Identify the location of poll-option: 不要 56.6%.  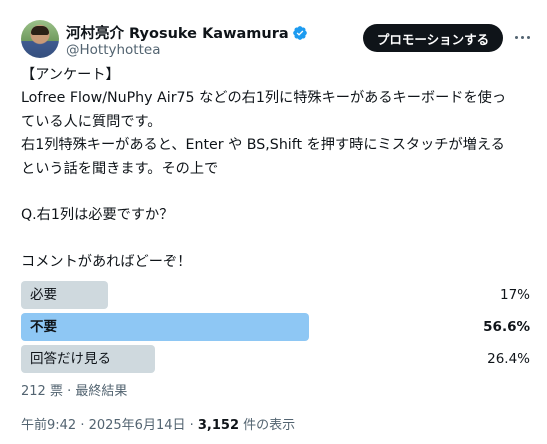
(276, 327).